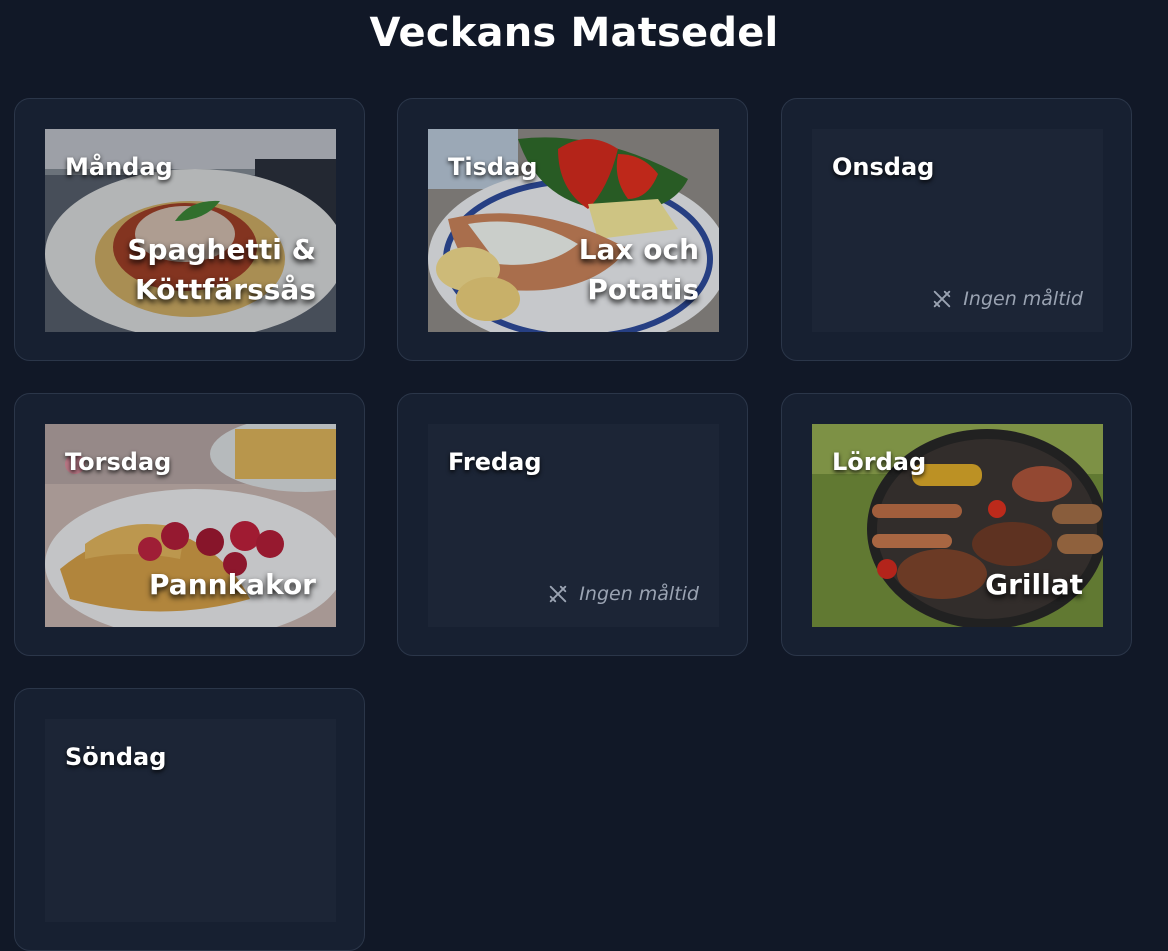  I want to click on day-label: Torsdag, so click(118, 462).